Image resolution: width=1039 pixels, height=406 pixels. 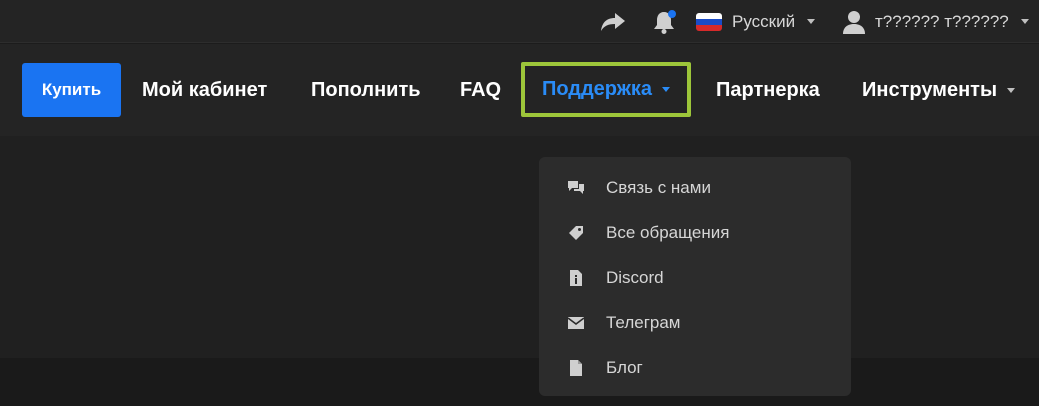 I want to click on nav-item-faq: FAQ, so click(x=480, y=90).